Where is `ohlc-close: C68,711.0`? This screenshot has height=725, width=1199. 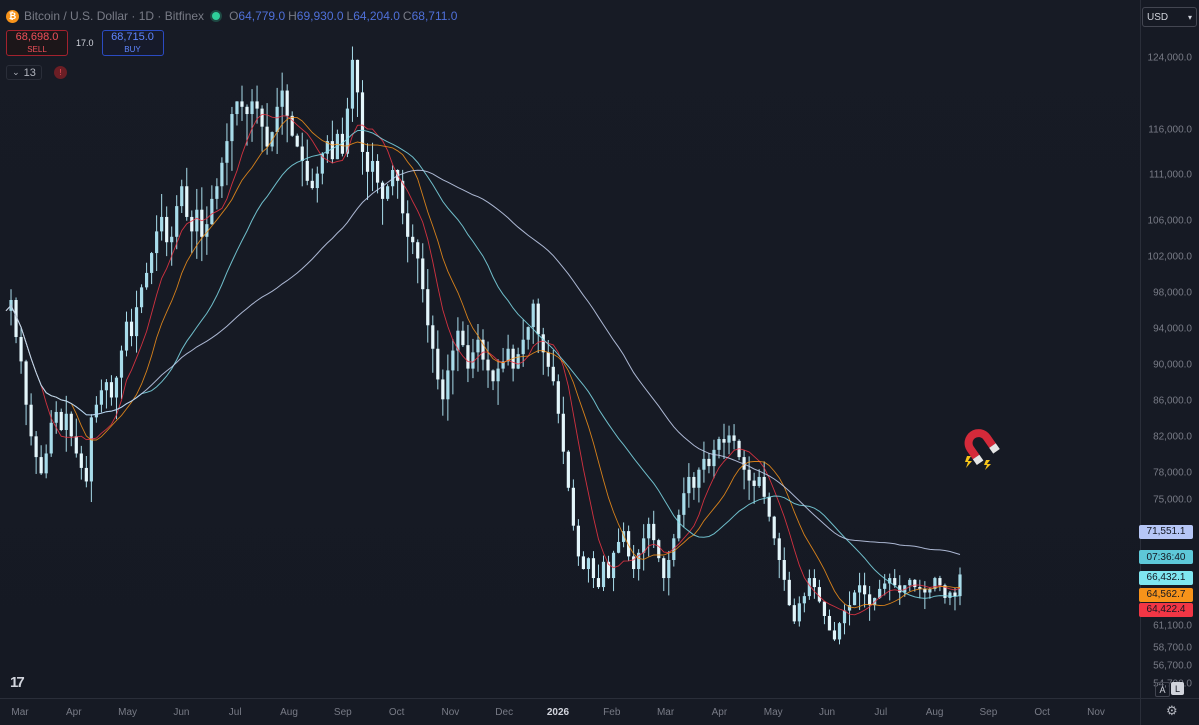
ohlc-close: C68,711.0 is located at coordinates (430, 16).